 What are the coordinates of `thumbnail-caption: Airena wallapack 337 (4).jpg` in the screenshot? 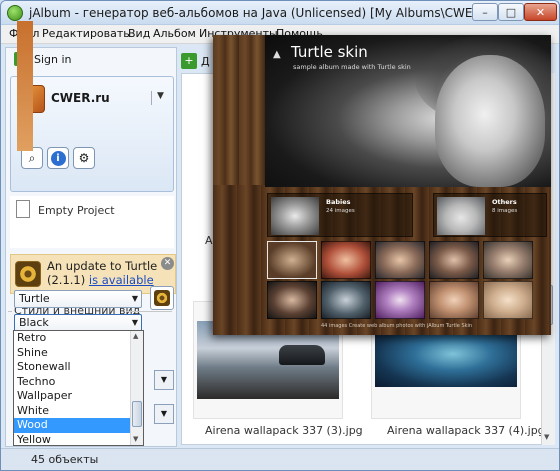 It's located at (466, 430).